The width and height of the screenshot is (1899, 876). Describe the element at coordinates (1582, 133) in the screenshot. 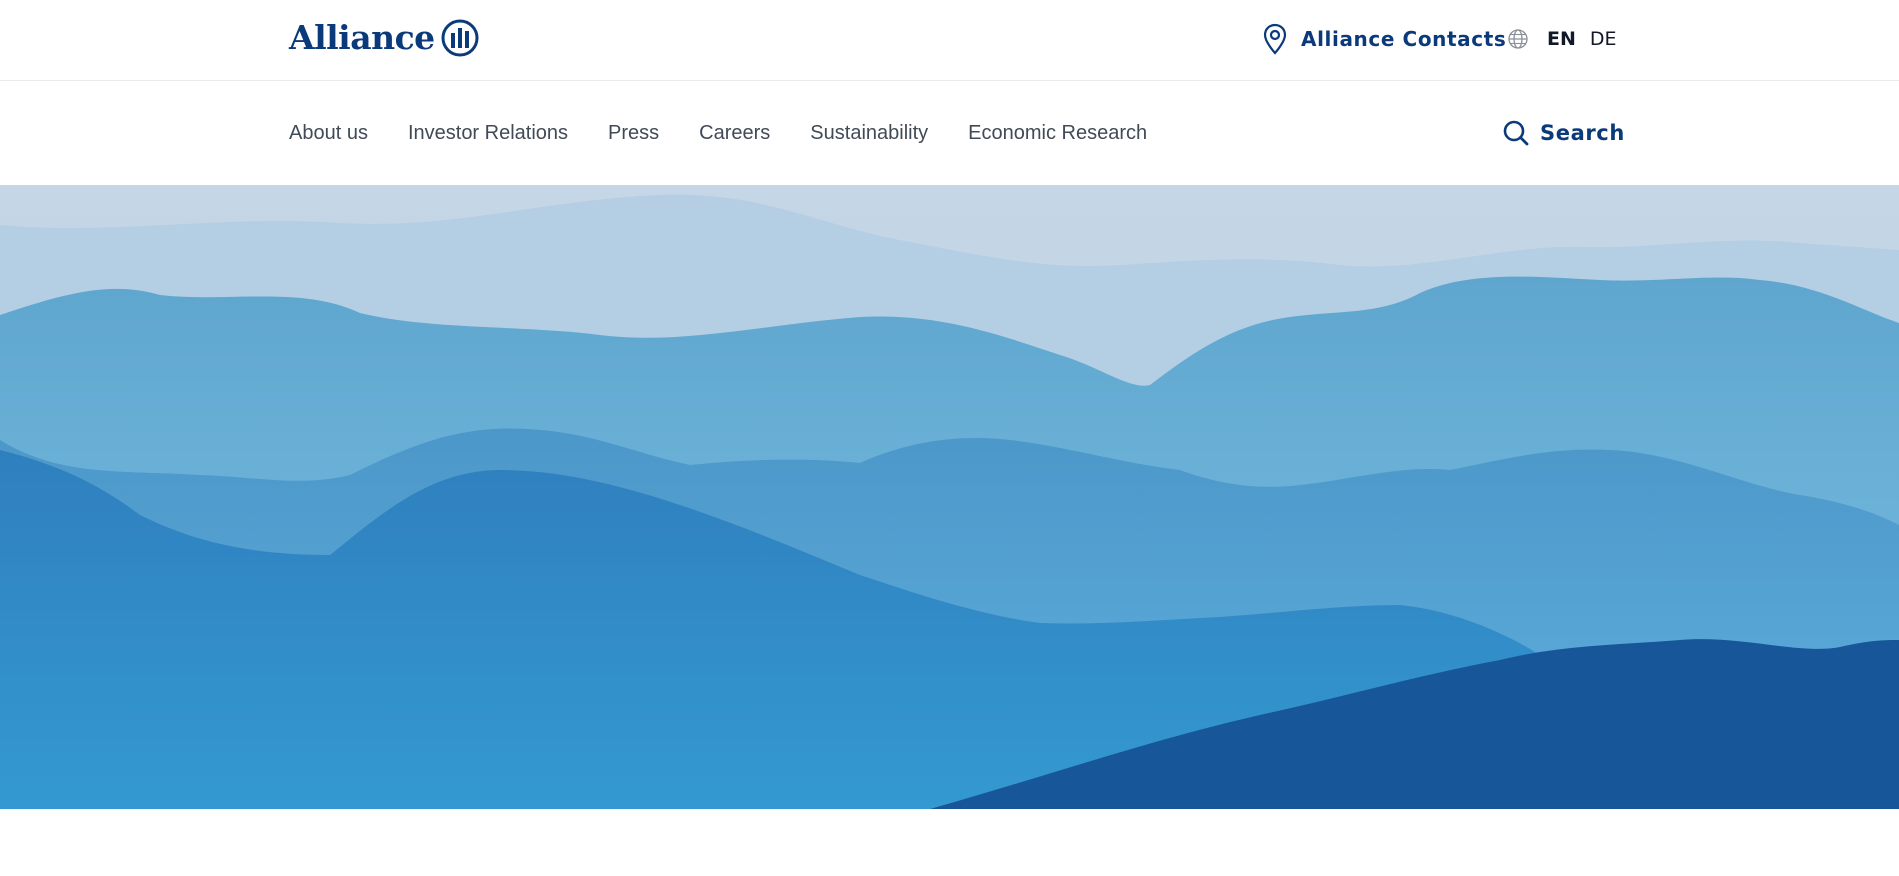

I see `search-label: Search` at that location.